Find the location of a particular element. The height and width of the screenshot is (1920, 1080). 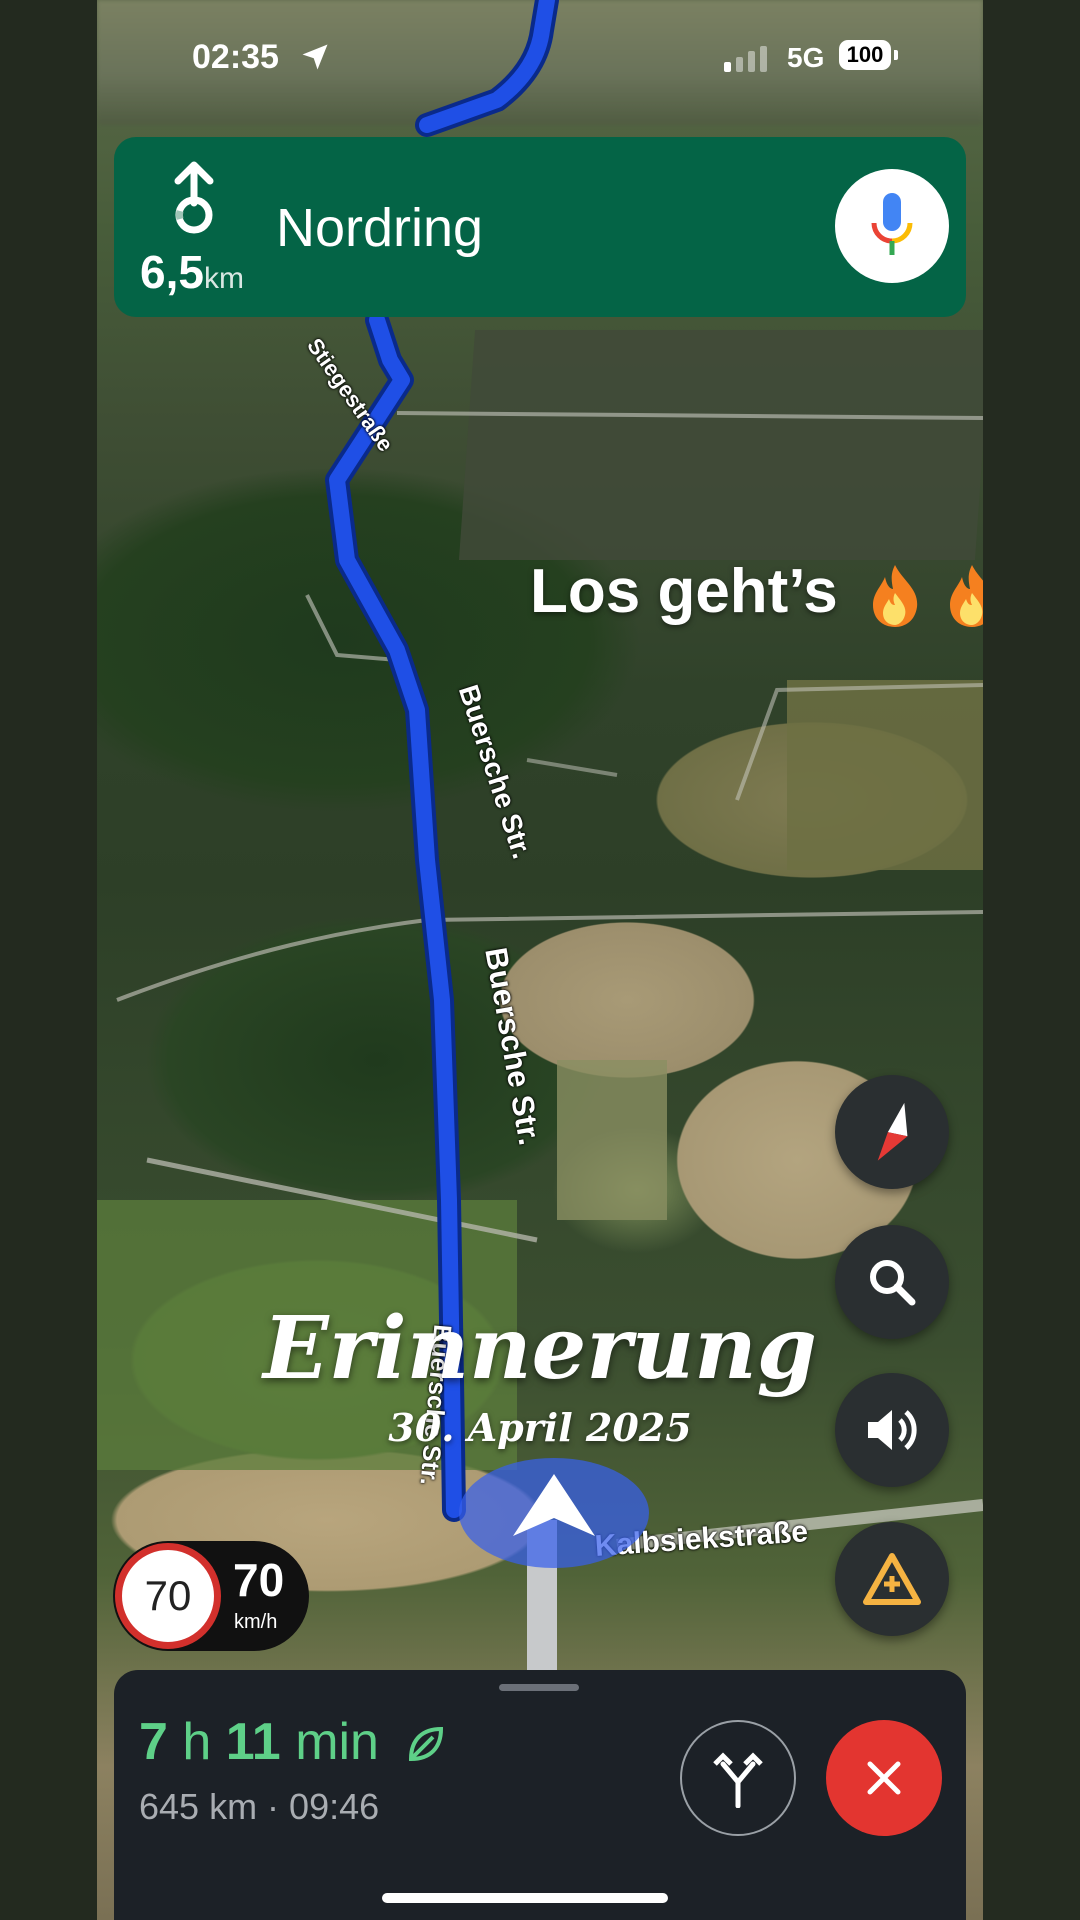

distance-value: 6,5 is located at coordinates (172, 272).